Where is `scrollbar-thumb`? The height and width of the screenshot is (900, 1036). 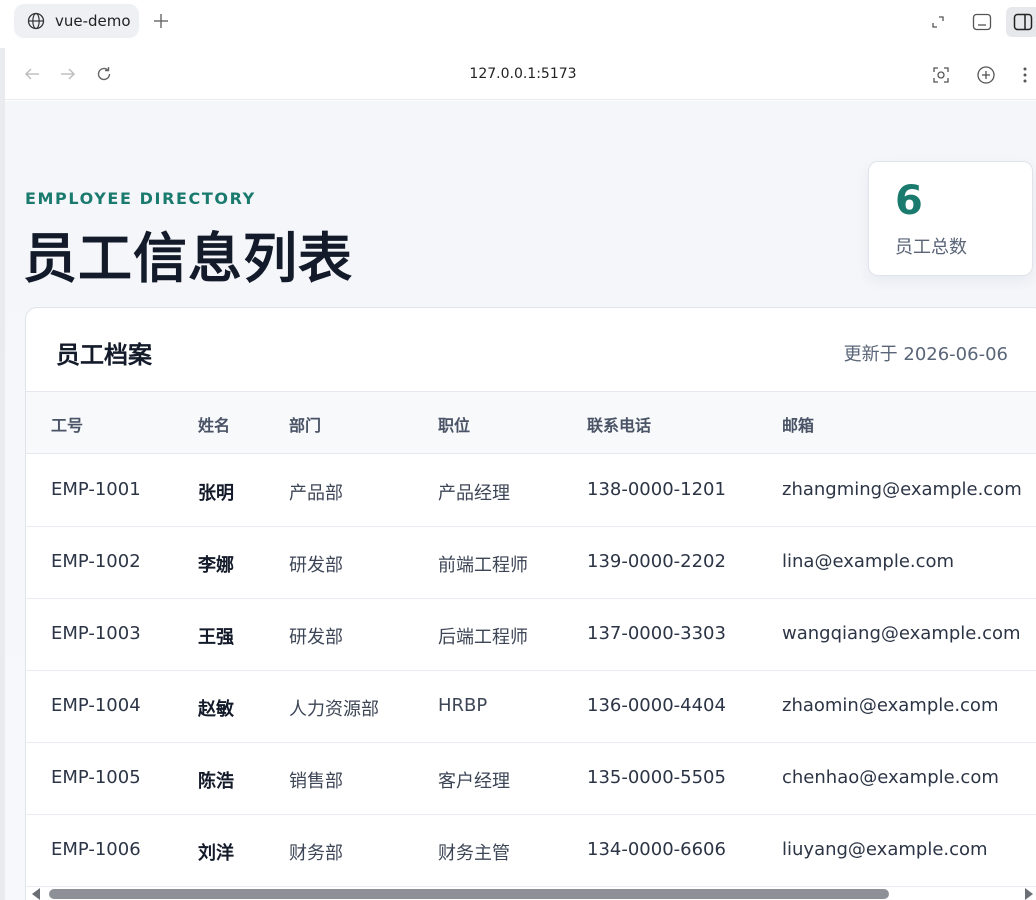 scrollbar-thumb is located at coordinates (469, 894).